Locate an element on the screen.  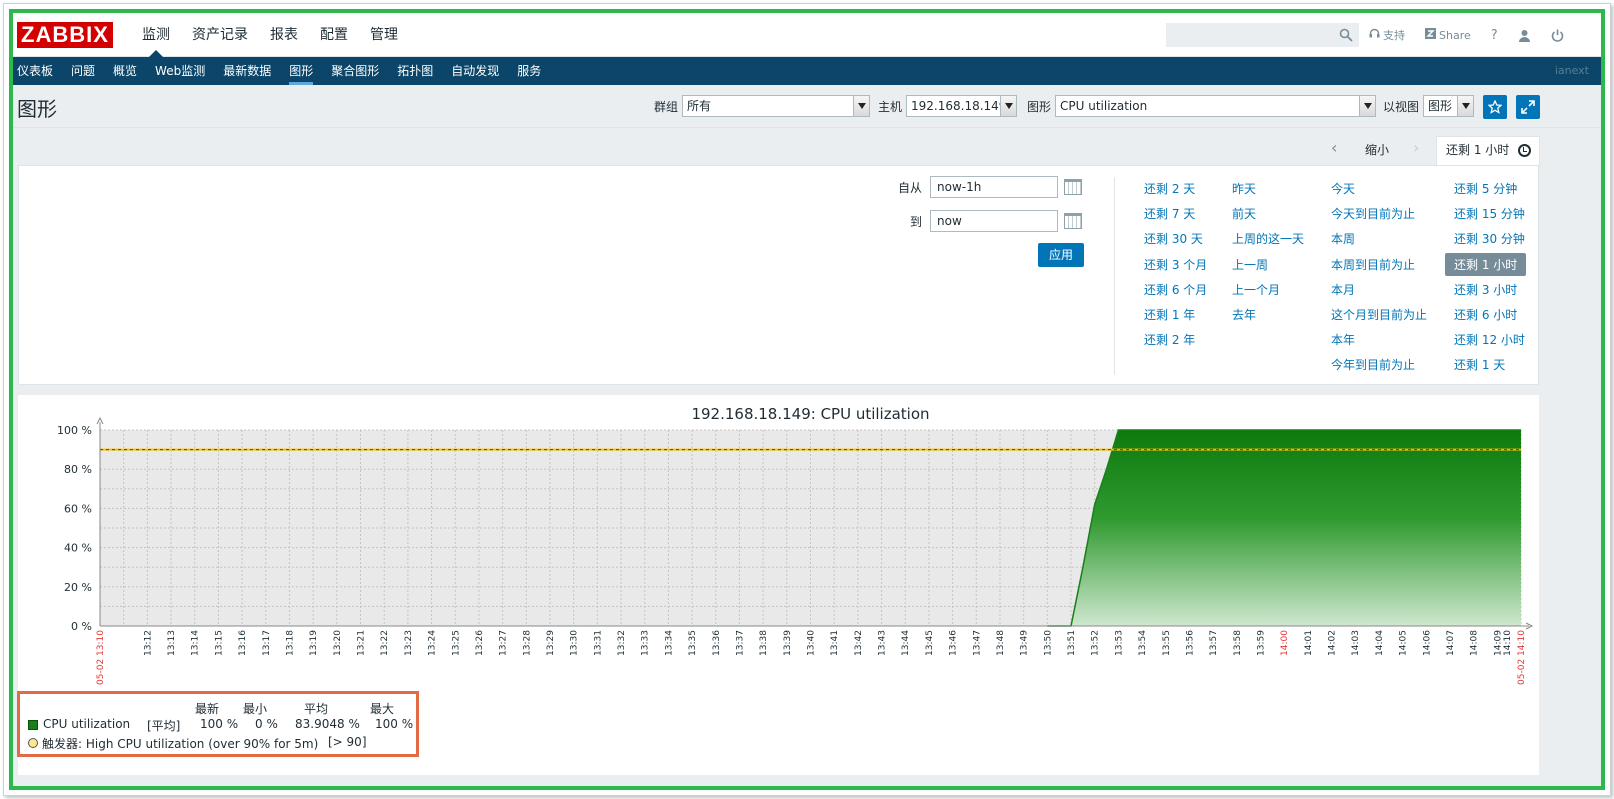
quick-range-link: 上一周 is located at coordinates (1250, 264).